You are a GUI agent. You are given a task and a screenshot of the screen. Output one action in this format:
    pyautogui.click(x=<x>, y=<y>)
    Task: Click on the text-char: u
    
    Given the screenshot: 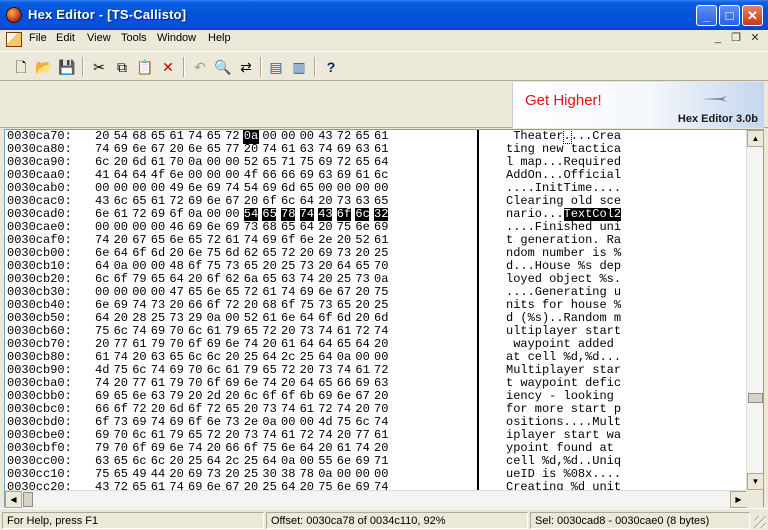 What is the action you would take?
    pyautogui.click(x=595, y=486)
    